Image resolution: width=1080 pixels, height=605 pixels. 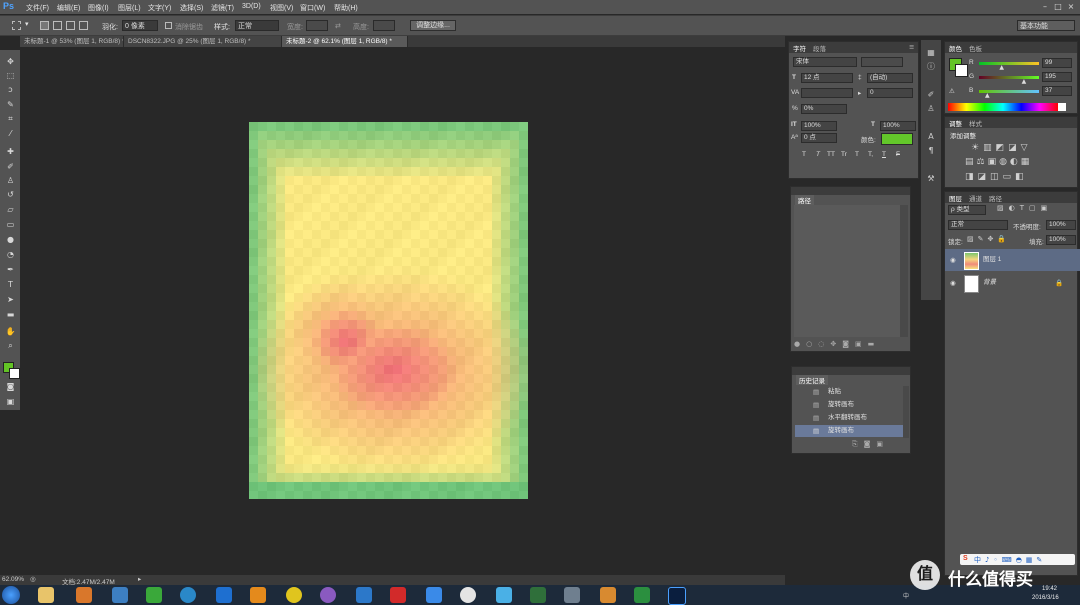 What do you see at coordinates (10, 151) in the screenshot?
I see `healing-brush-icon: ✚` at bounding box center [10, 151].